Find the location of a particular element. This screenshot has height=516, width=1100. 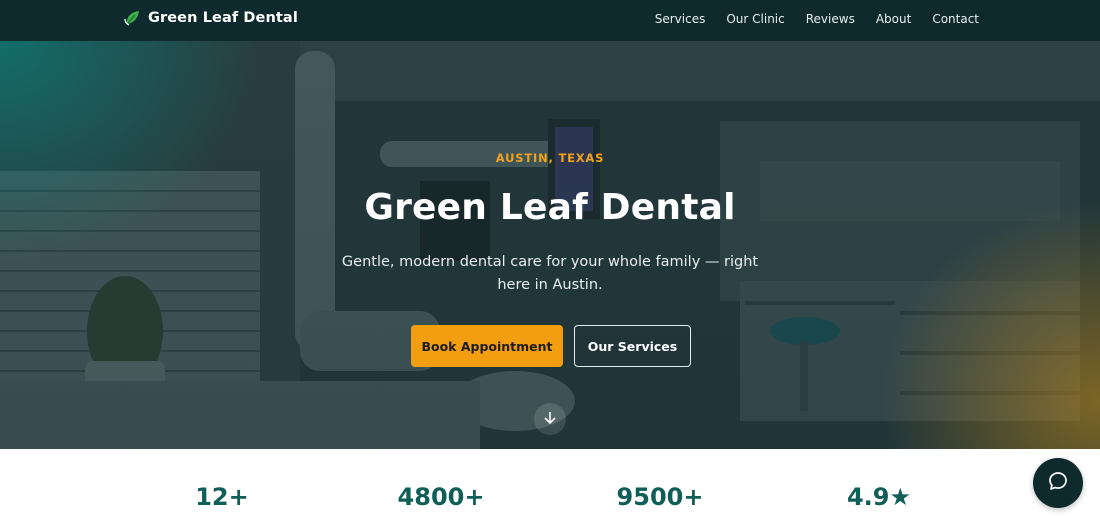

hero-title: Green Leaf Dental is located at coordinates (550, 207).